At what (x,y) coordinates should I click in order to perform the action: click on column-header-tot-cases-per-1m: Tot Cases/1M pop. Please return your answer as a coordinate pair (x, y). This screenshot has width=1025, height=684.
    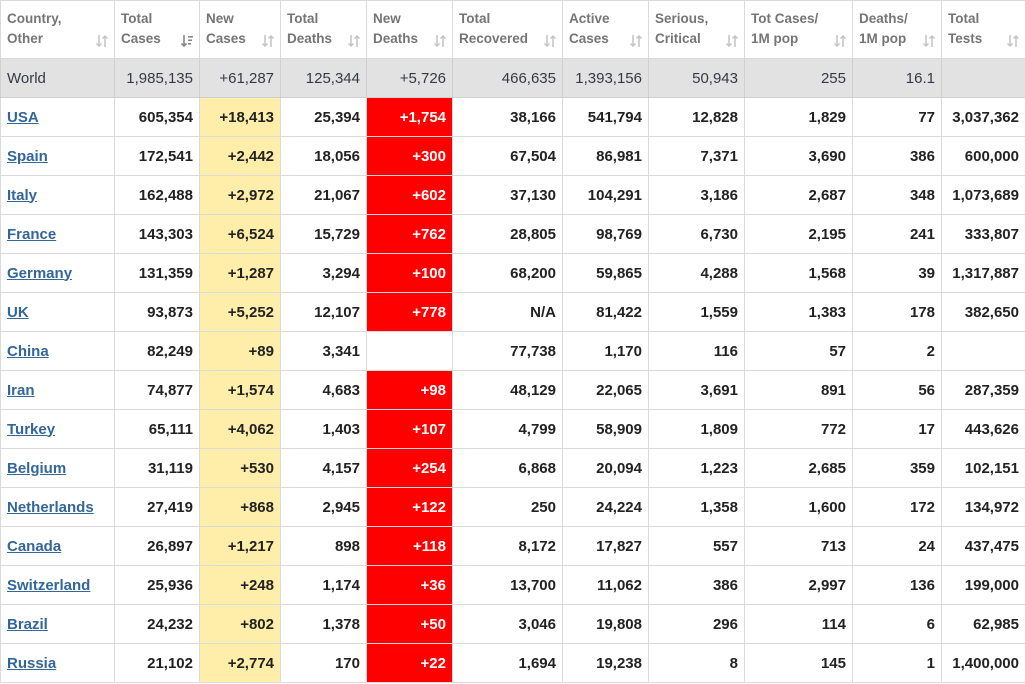
    Looking at the image, I should click on (798, 29).